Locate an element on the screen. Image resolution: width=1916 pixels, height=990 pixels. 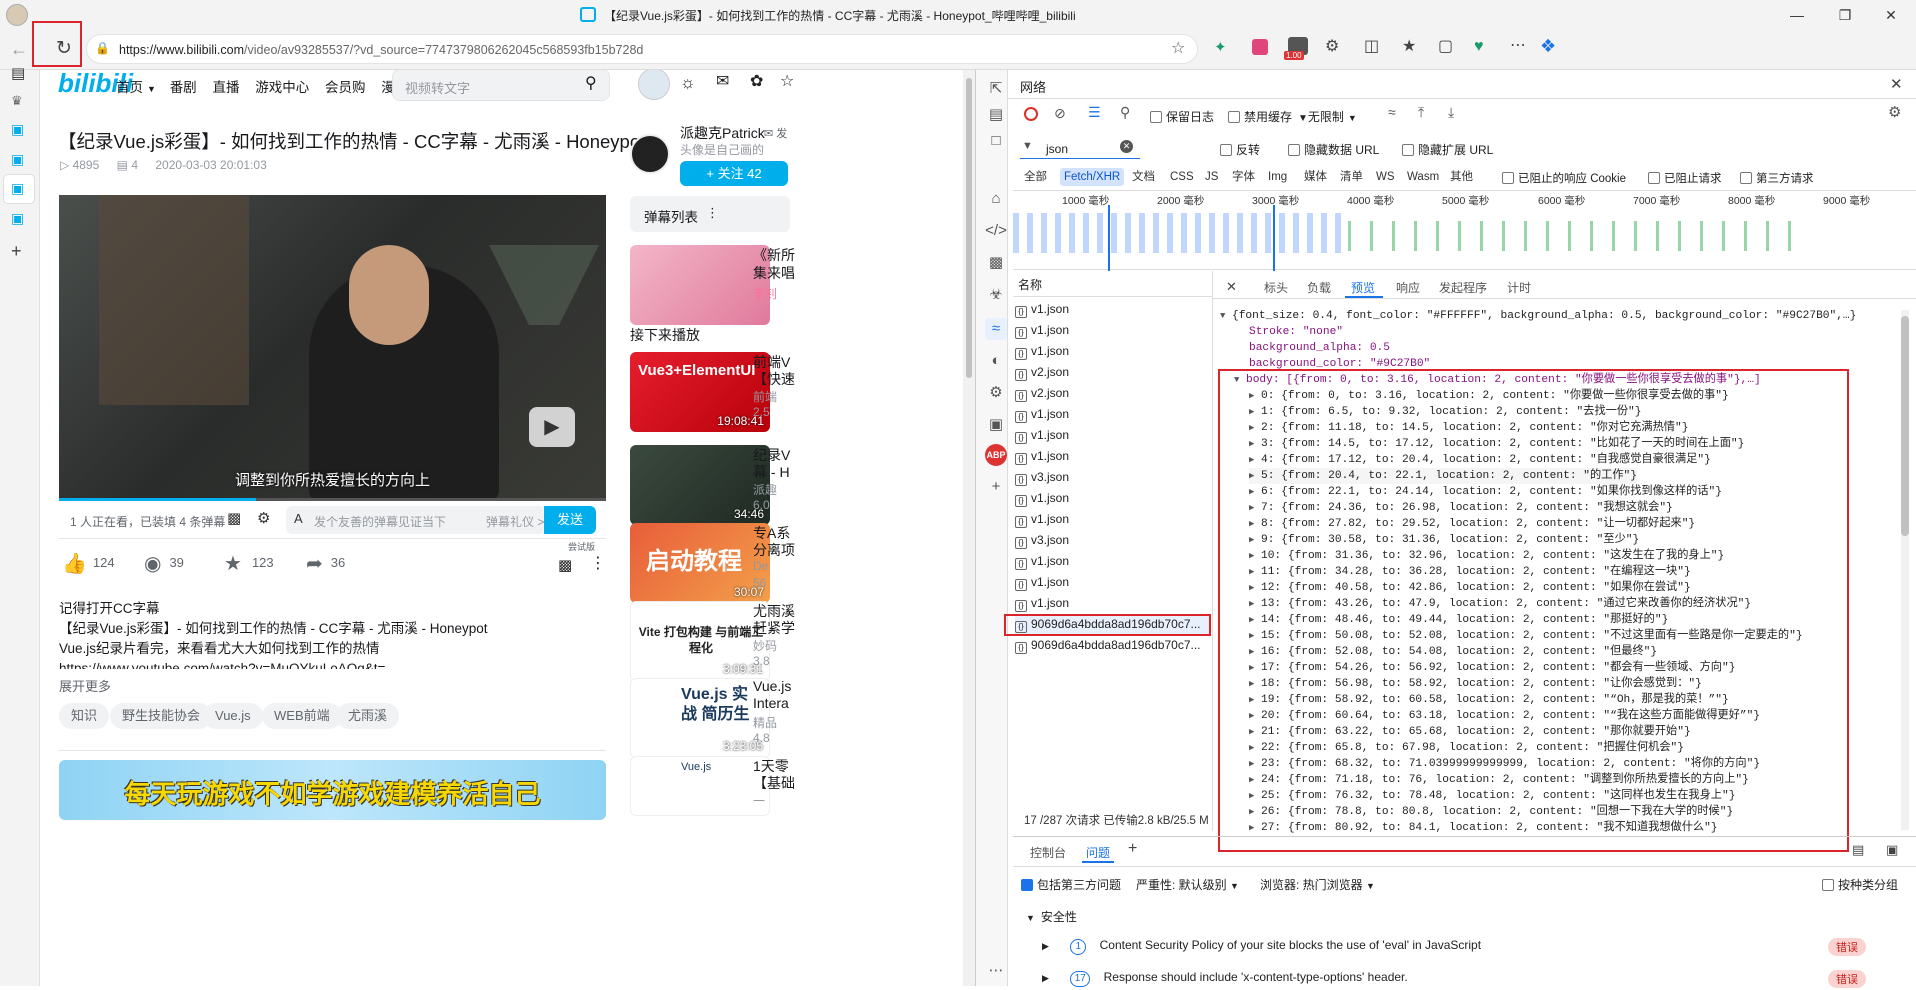
blocked-requests-checkbox: 已阻止请求 is located at coordinates (1685, 178).